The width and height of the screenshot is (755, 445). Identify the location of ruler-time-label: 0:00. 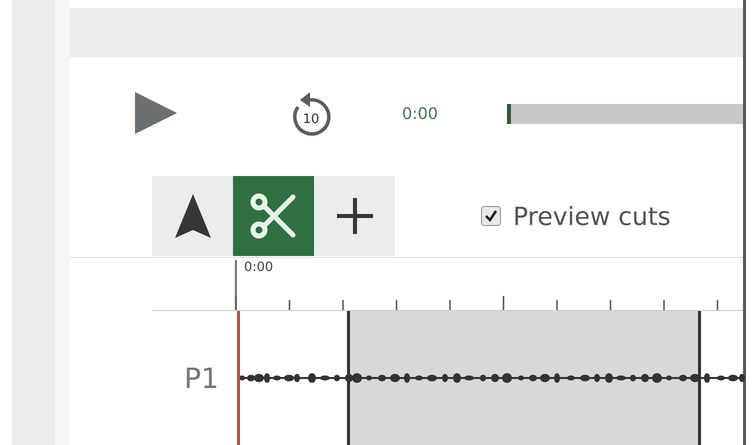
(259, 267).